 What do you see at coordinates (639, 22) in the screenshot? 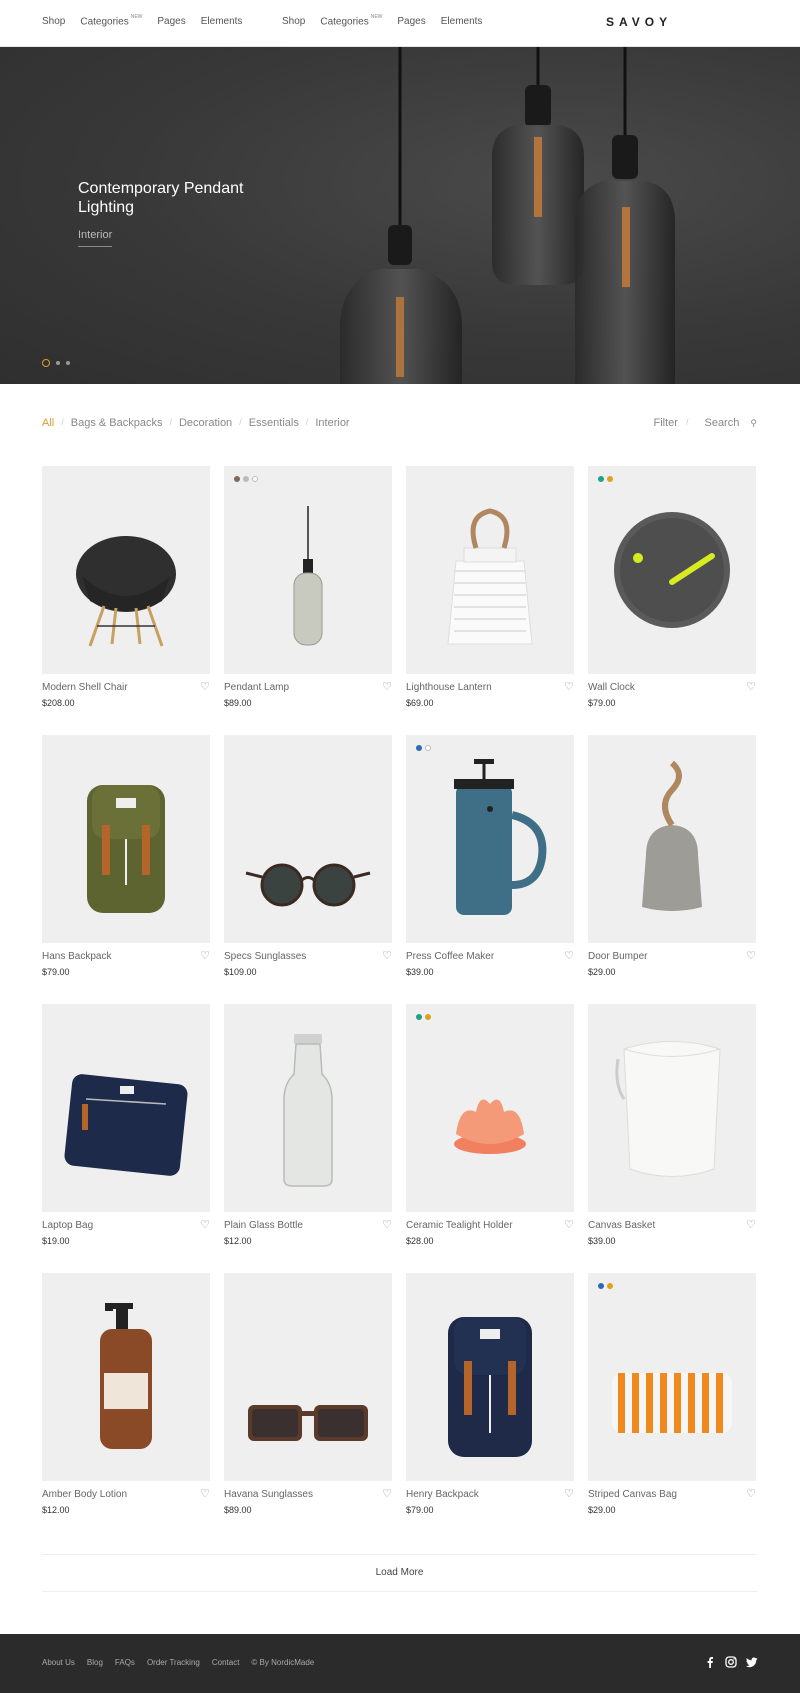
I see `site-logo: SAVOY` at bounding box center [639, 22].